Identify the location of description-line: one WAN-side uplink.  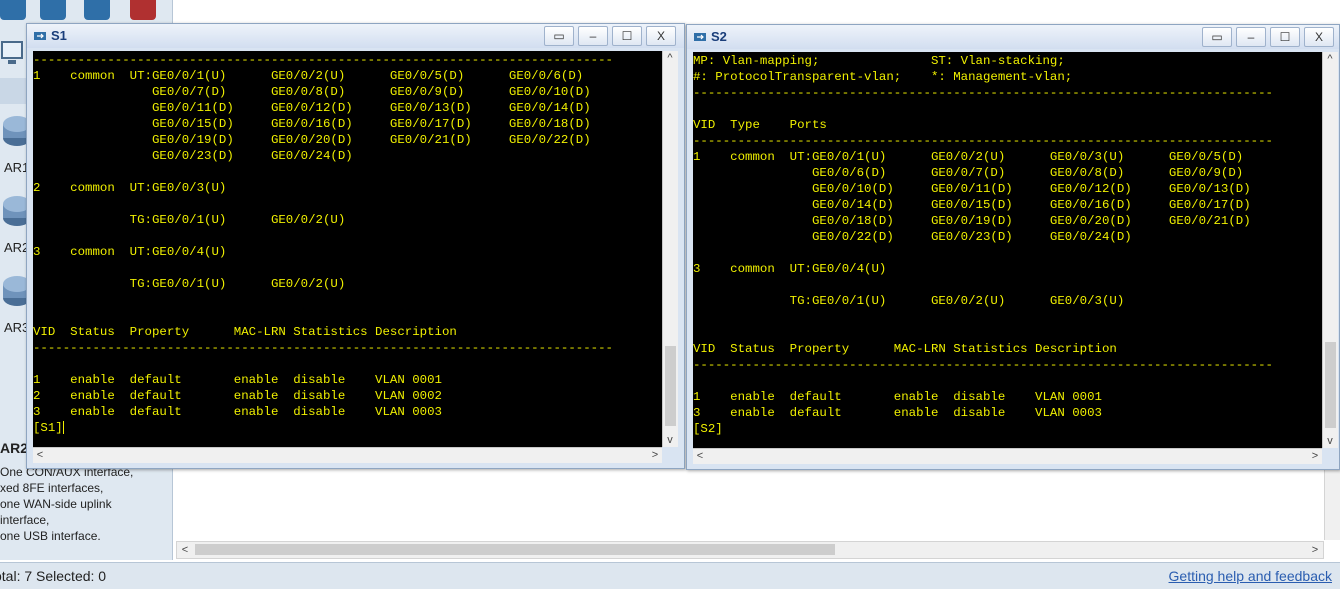
(56, 504).